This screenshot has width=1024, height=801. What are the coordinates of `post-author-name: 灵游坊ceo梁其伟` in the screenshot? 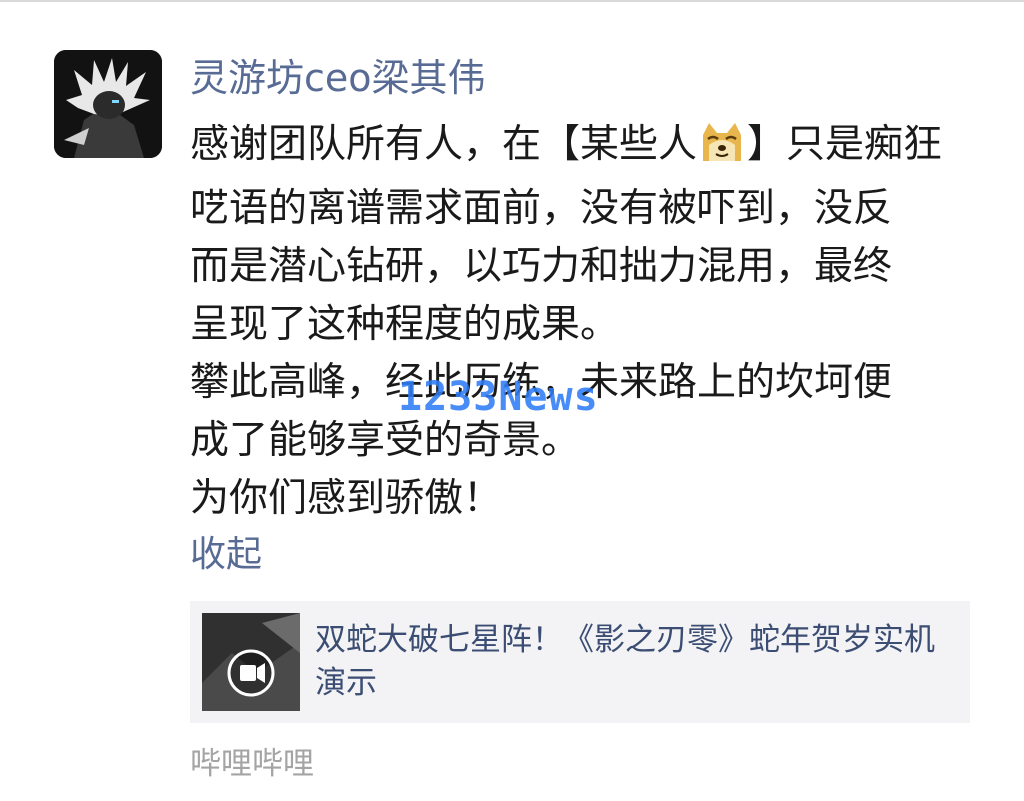 It's located at (338, 78).